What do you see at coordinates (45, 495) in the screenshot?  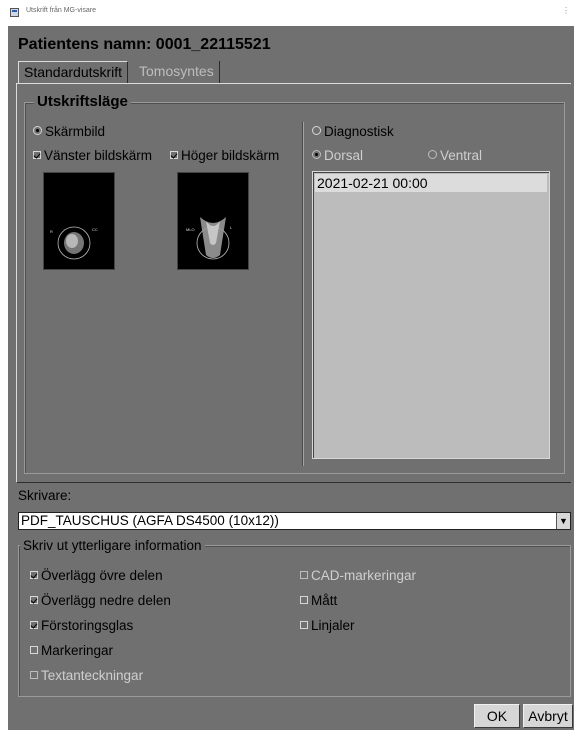 I see `printer-label: Skrivare:` at bounding box center [45, 495].